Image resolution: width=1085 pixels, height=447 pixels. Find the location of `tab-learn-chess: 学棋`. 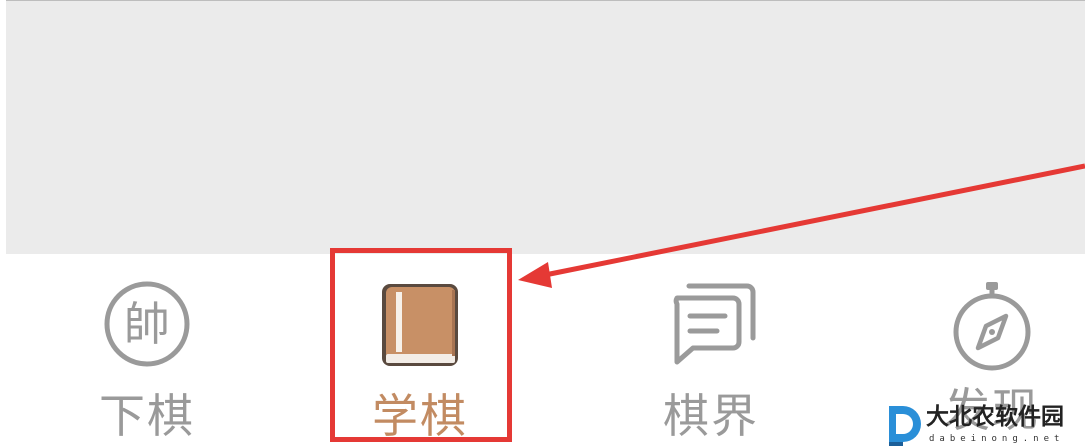

tab-learn-chess: 学棋 is located at coordinates (420, 350).